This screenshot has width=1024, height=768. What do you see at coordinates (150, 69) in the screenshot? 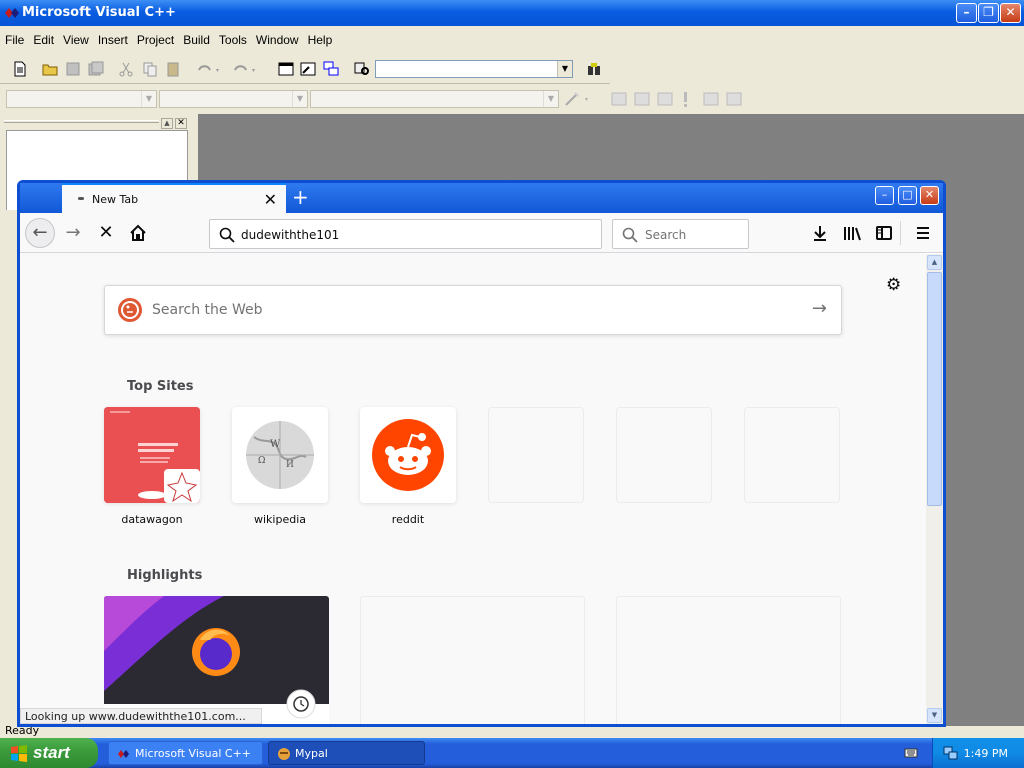
I see `copy-icon` at bounding box center [150, 69].